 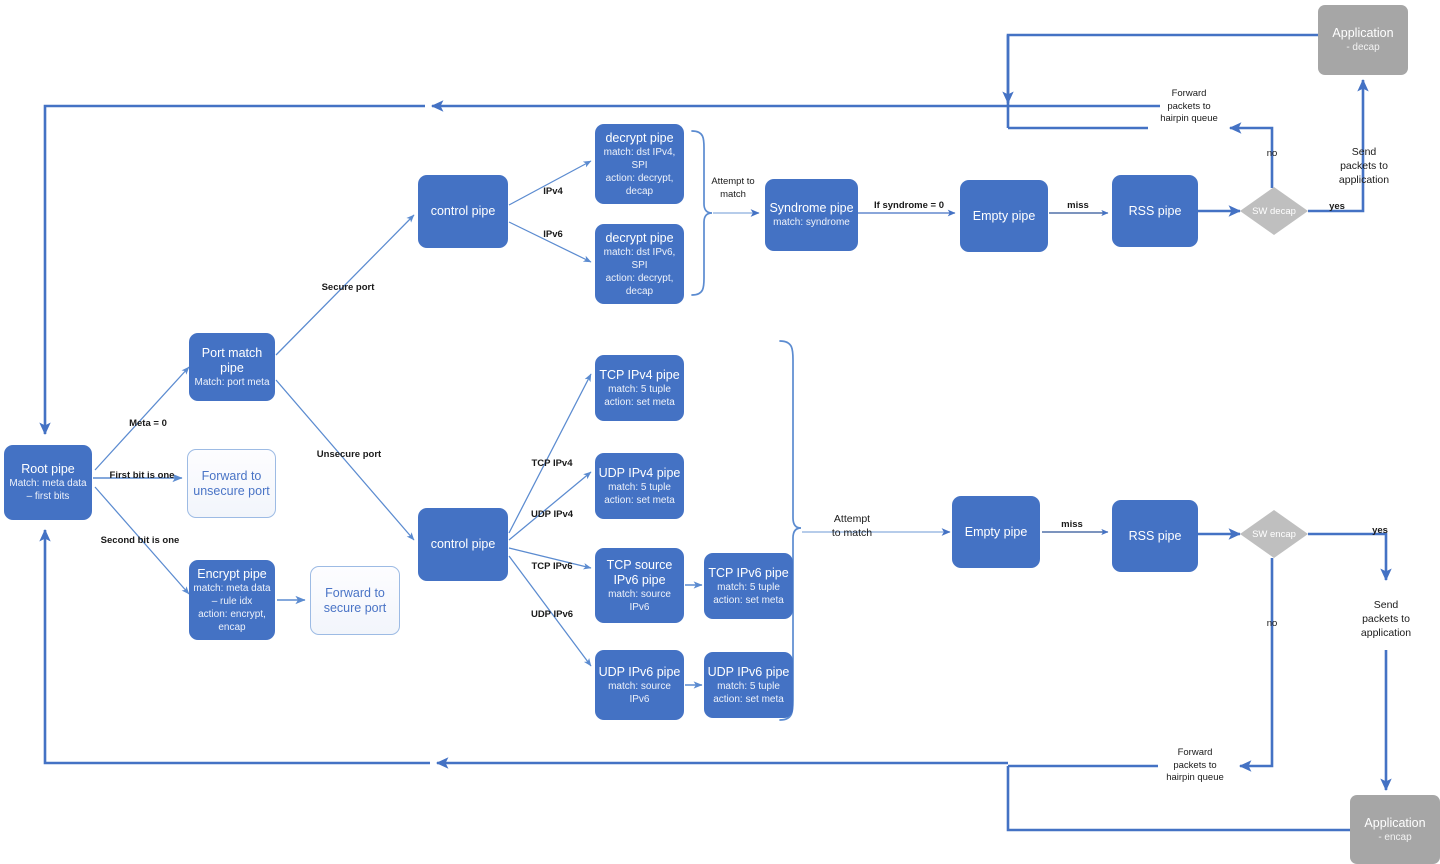 I want to click on empty-pipe-top-title: Empty pipe, so click(x=1004, y=215).